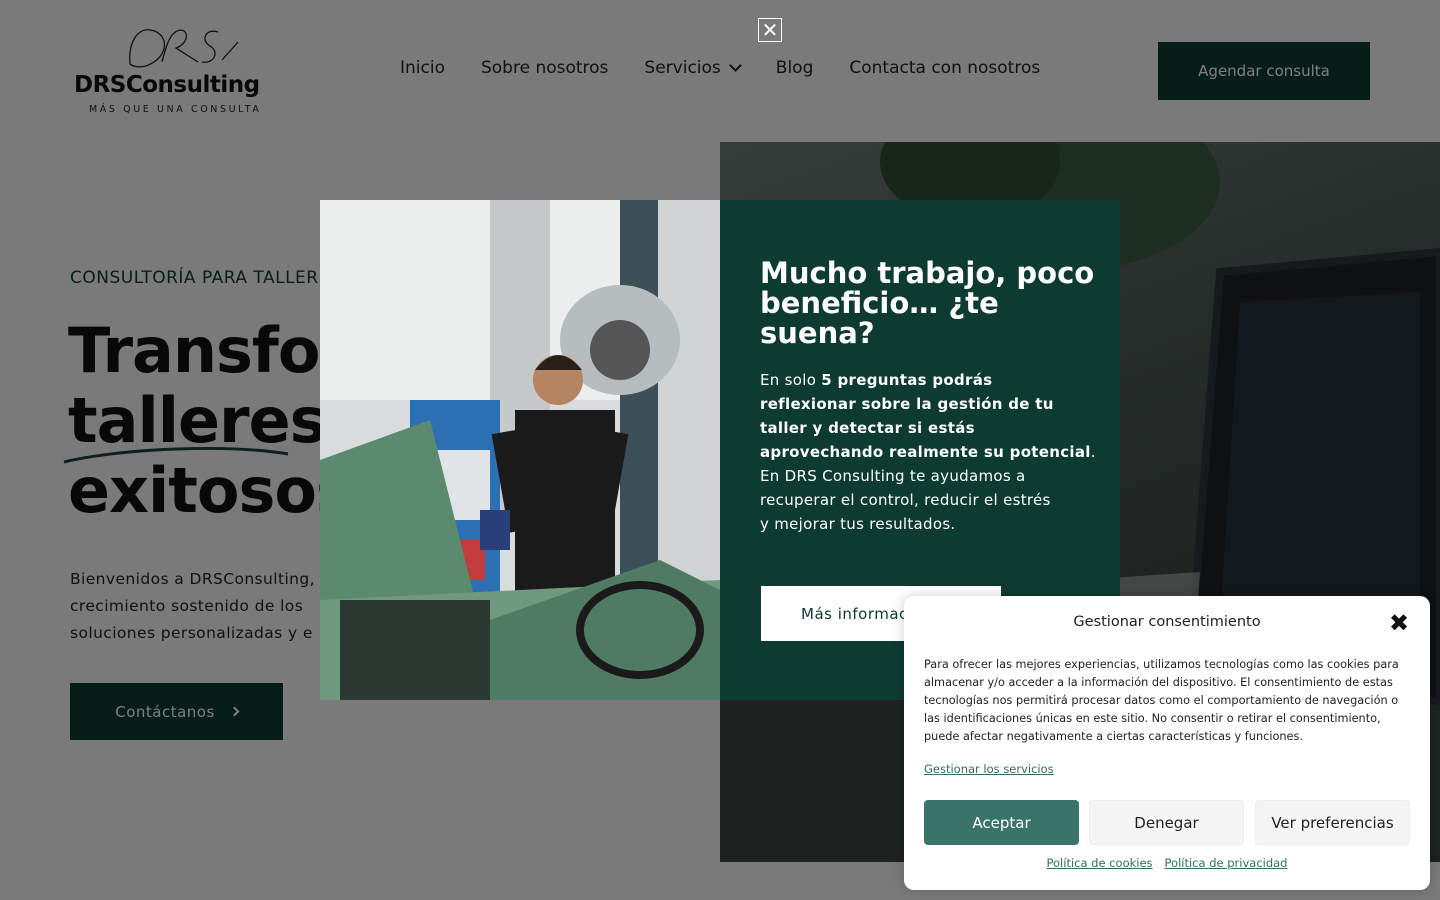 The width and height of the screenshot is (1440, 900). I want to click on manage-services-link: Gestionar los servicios, so click(989, 769).